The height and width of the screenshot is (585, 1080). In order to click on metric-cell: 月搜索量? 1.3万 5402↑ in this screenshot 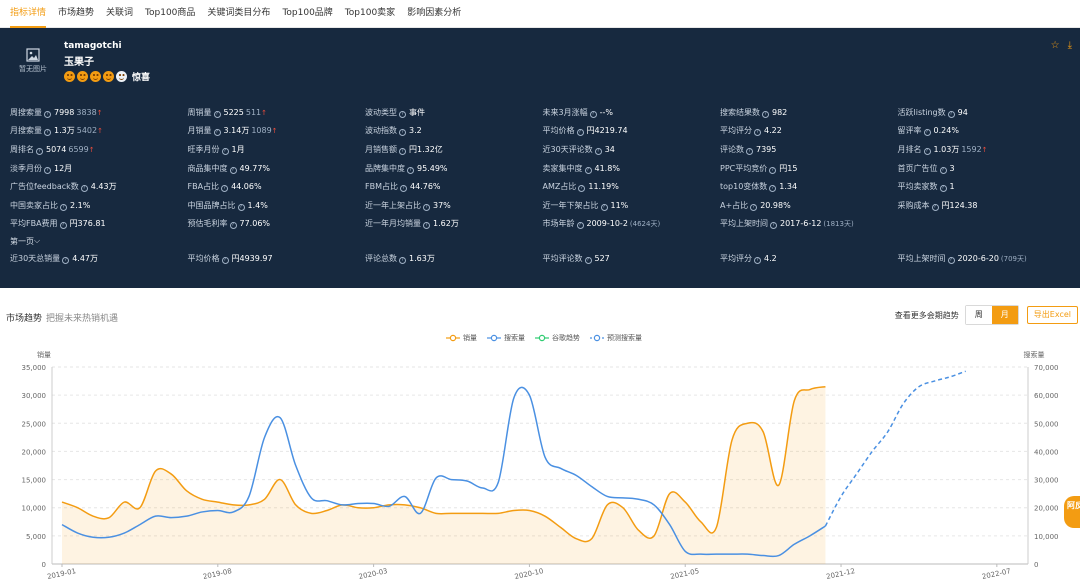, I will do `click(99, 131)`.